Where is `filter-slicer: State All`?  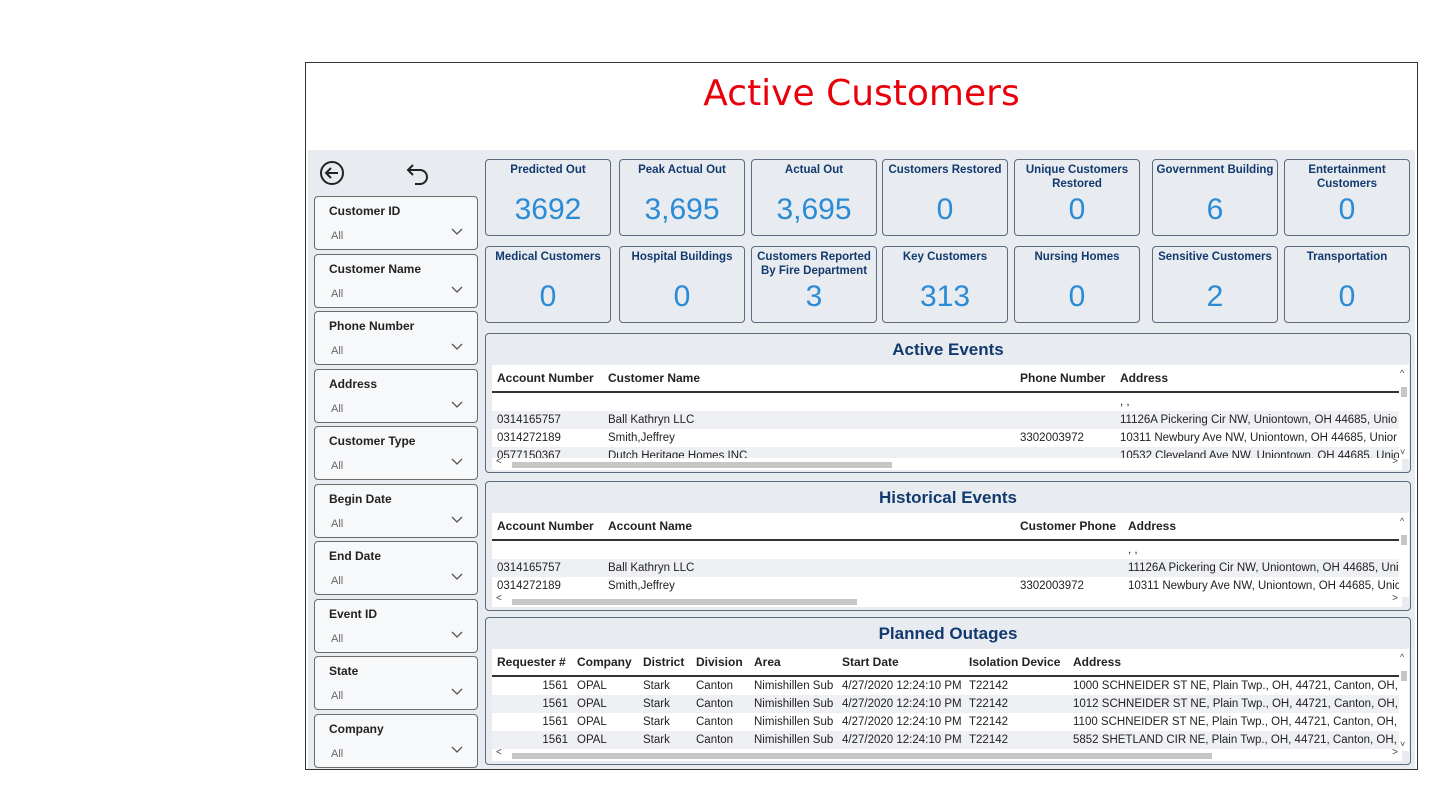 filter-slicer: State All is located at coordinates (396, 683).